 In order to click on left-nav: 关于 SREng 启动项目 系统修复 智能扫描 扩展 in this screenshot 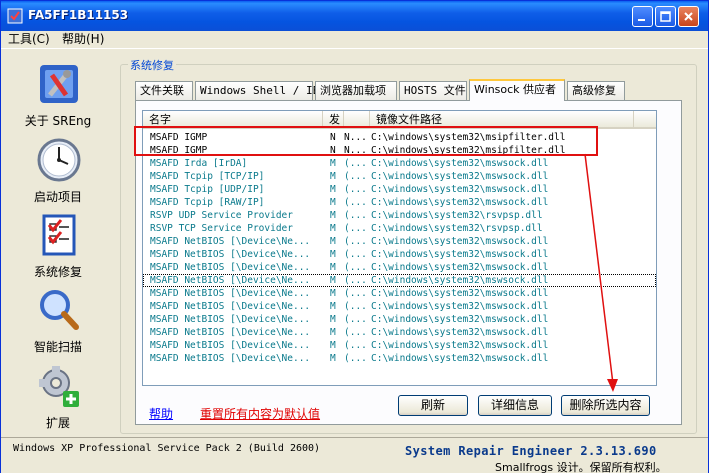, I will do `click(58, 242)`.